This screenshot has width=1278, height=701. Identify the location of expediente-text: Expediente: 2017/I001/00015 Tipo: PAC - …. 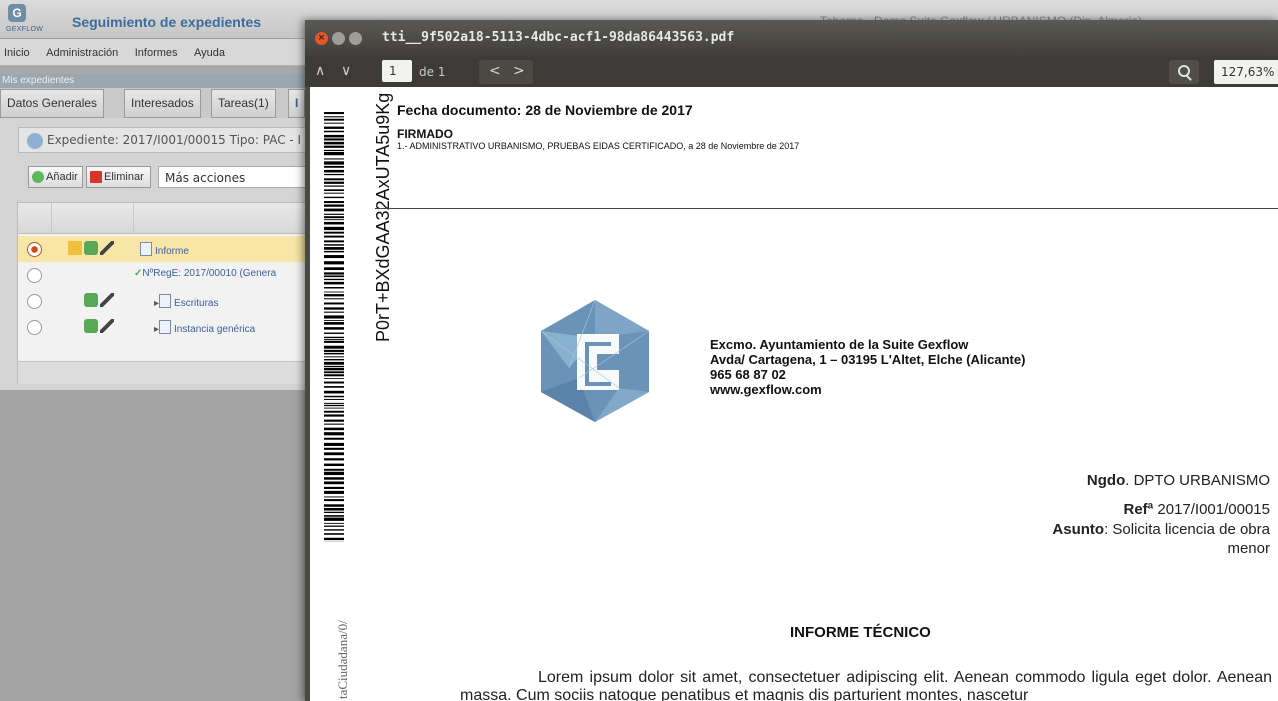
(174, 140).